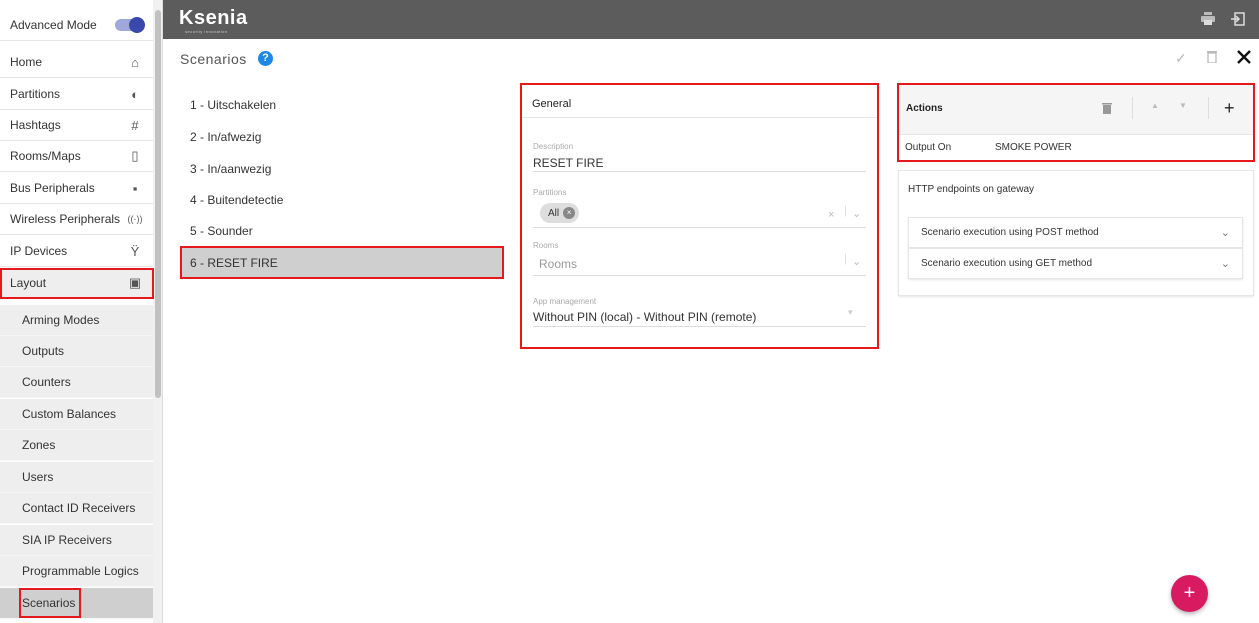 The image size is (1259, 623). I want to click on sidebar-subitem-scenarios: Scenarios, so click(76, 603).